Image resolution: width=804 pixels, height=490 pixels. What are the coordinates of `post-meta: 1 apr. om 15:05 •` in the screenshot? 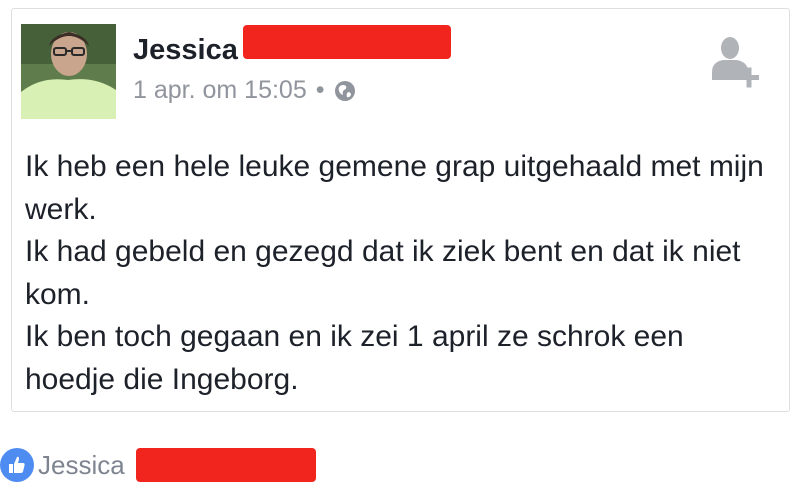 It's located at (244, 90).